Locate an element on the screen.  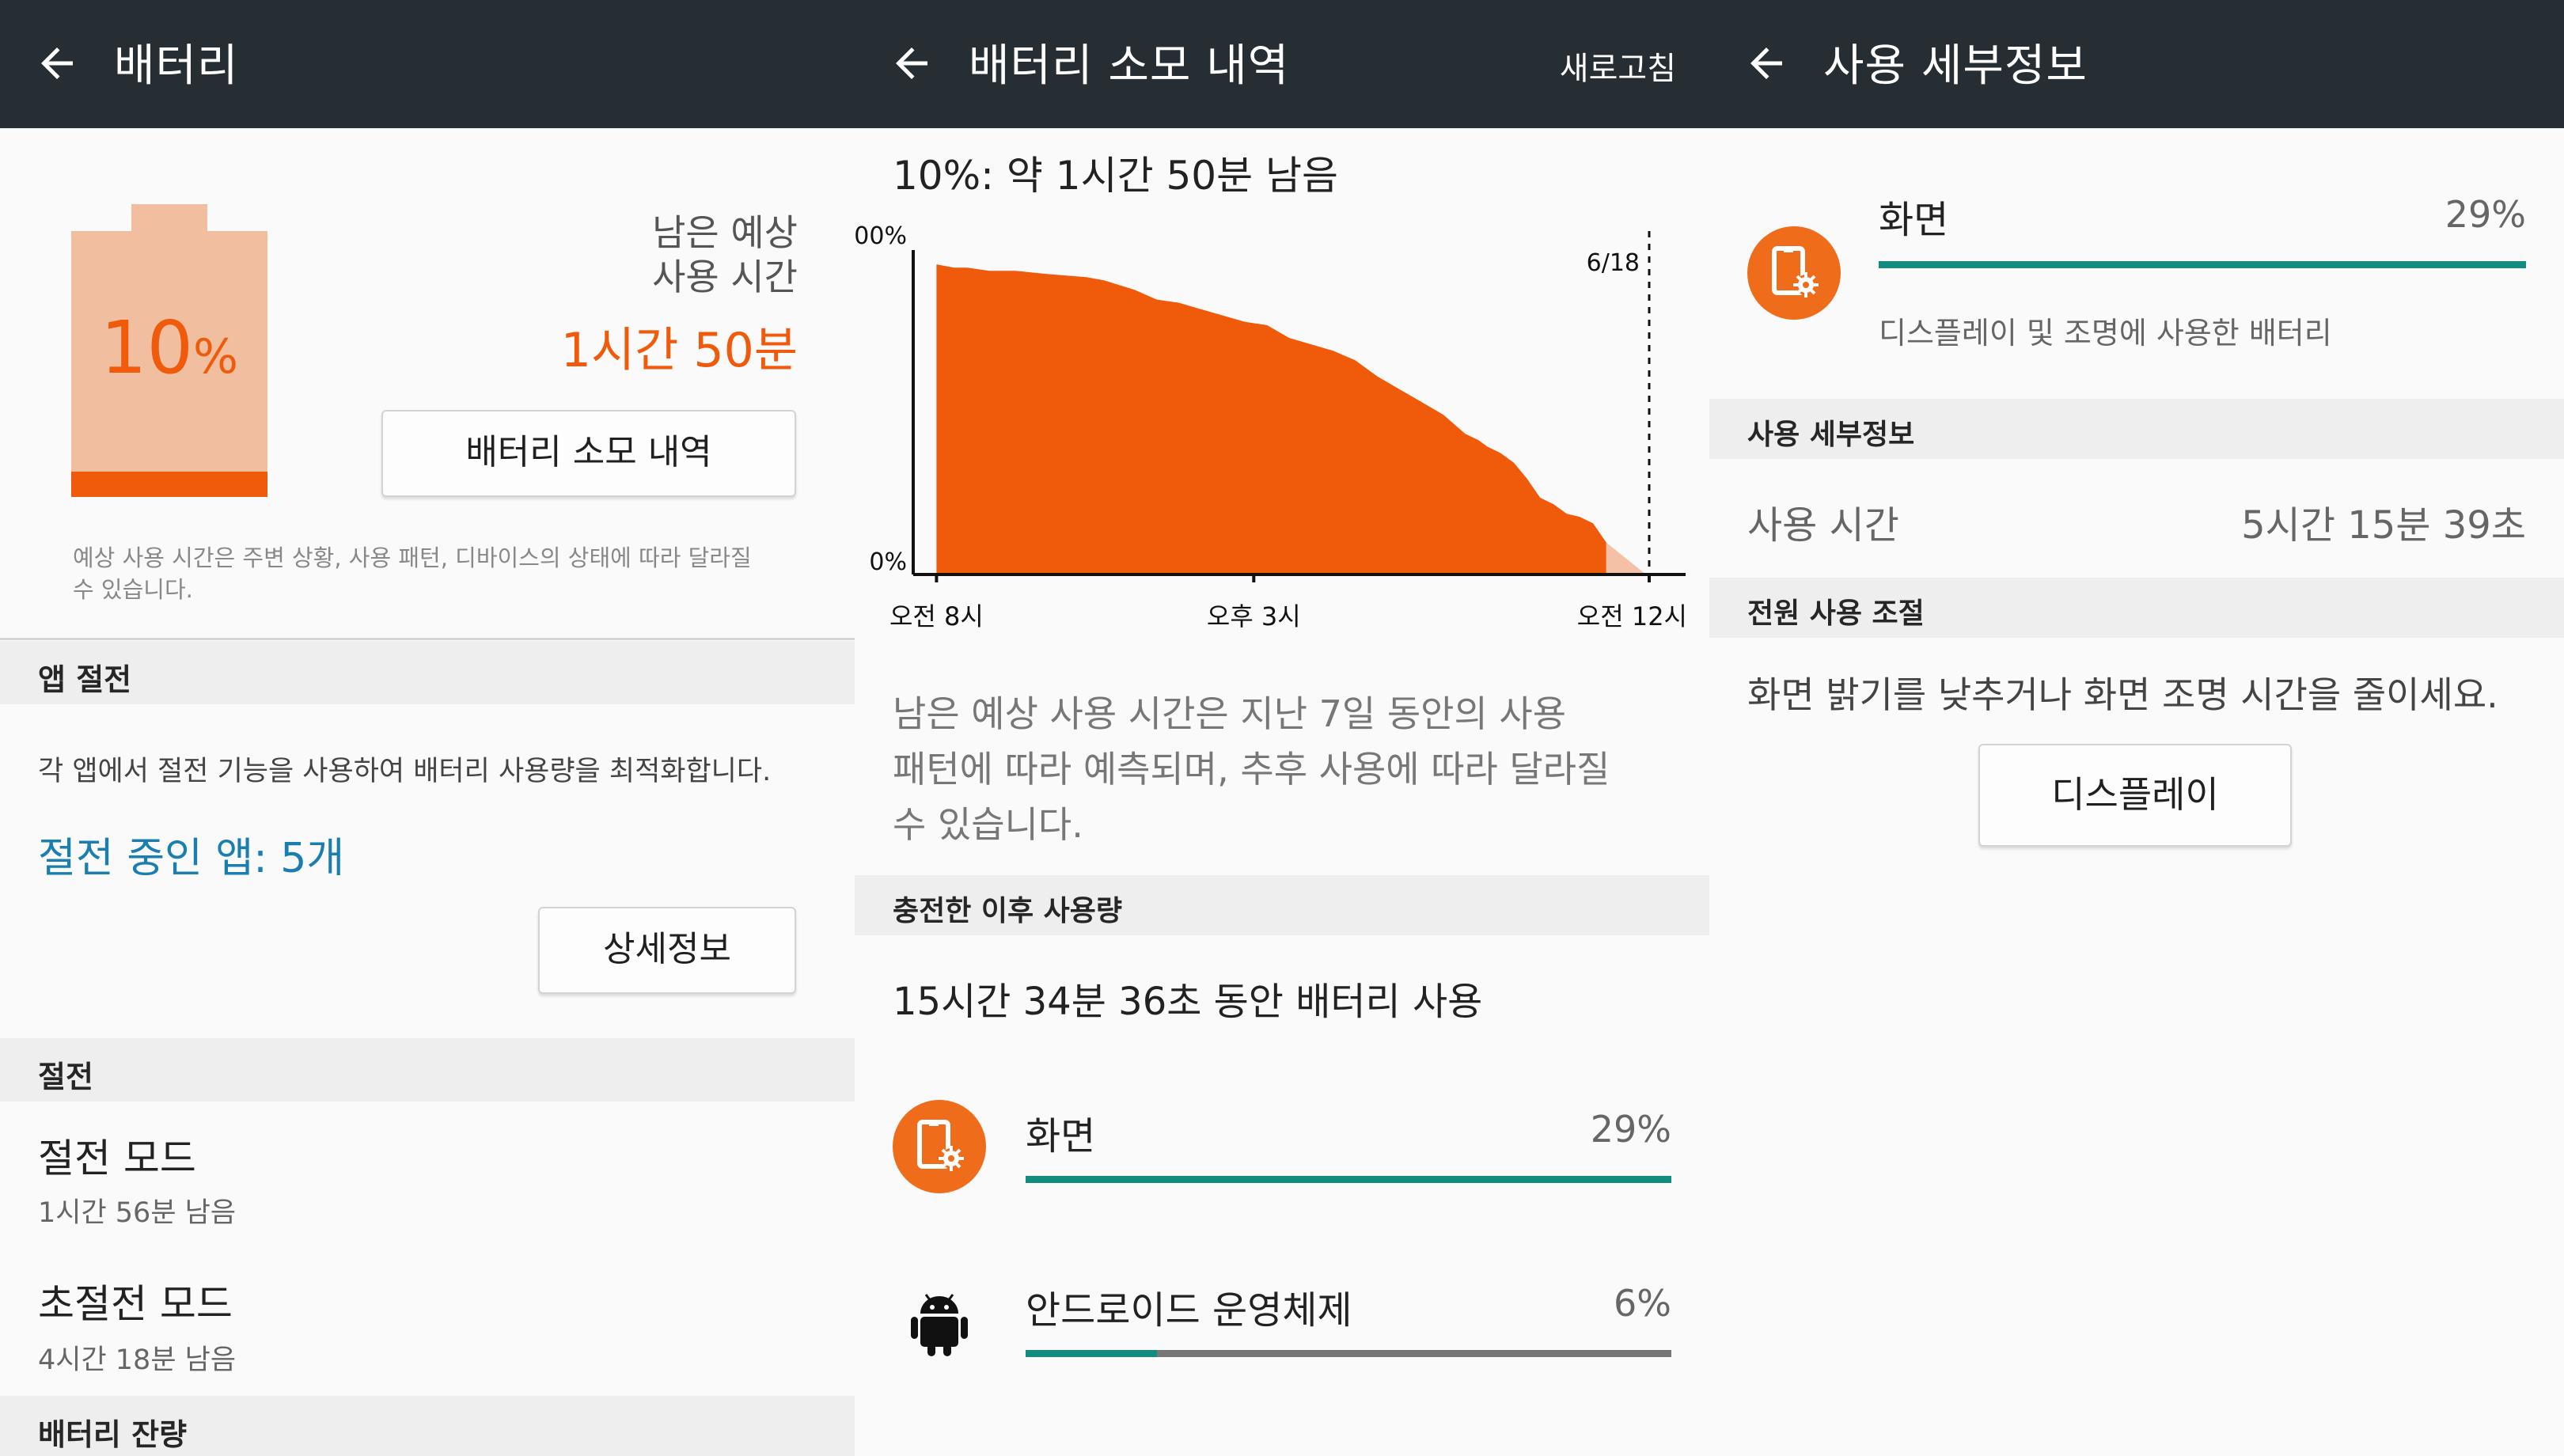
section-header-label: 전원 사용 조절 is located at coordinates (1836, 613).